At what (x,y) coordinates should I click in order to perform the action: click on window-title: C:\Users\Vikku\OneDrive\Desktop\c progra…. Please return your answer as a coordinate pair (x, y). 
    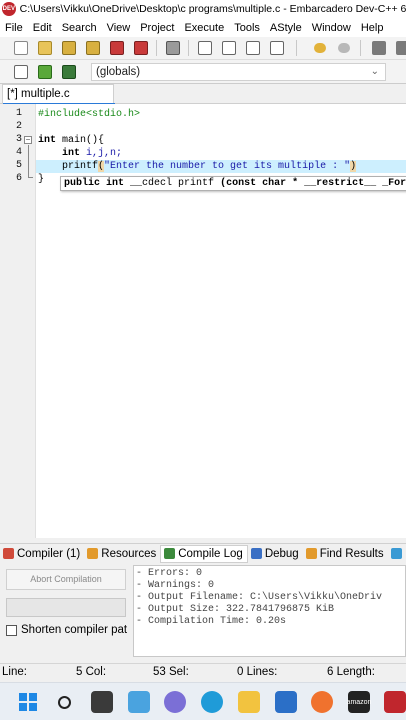
    Looking at the image, I should click on (212, 9).